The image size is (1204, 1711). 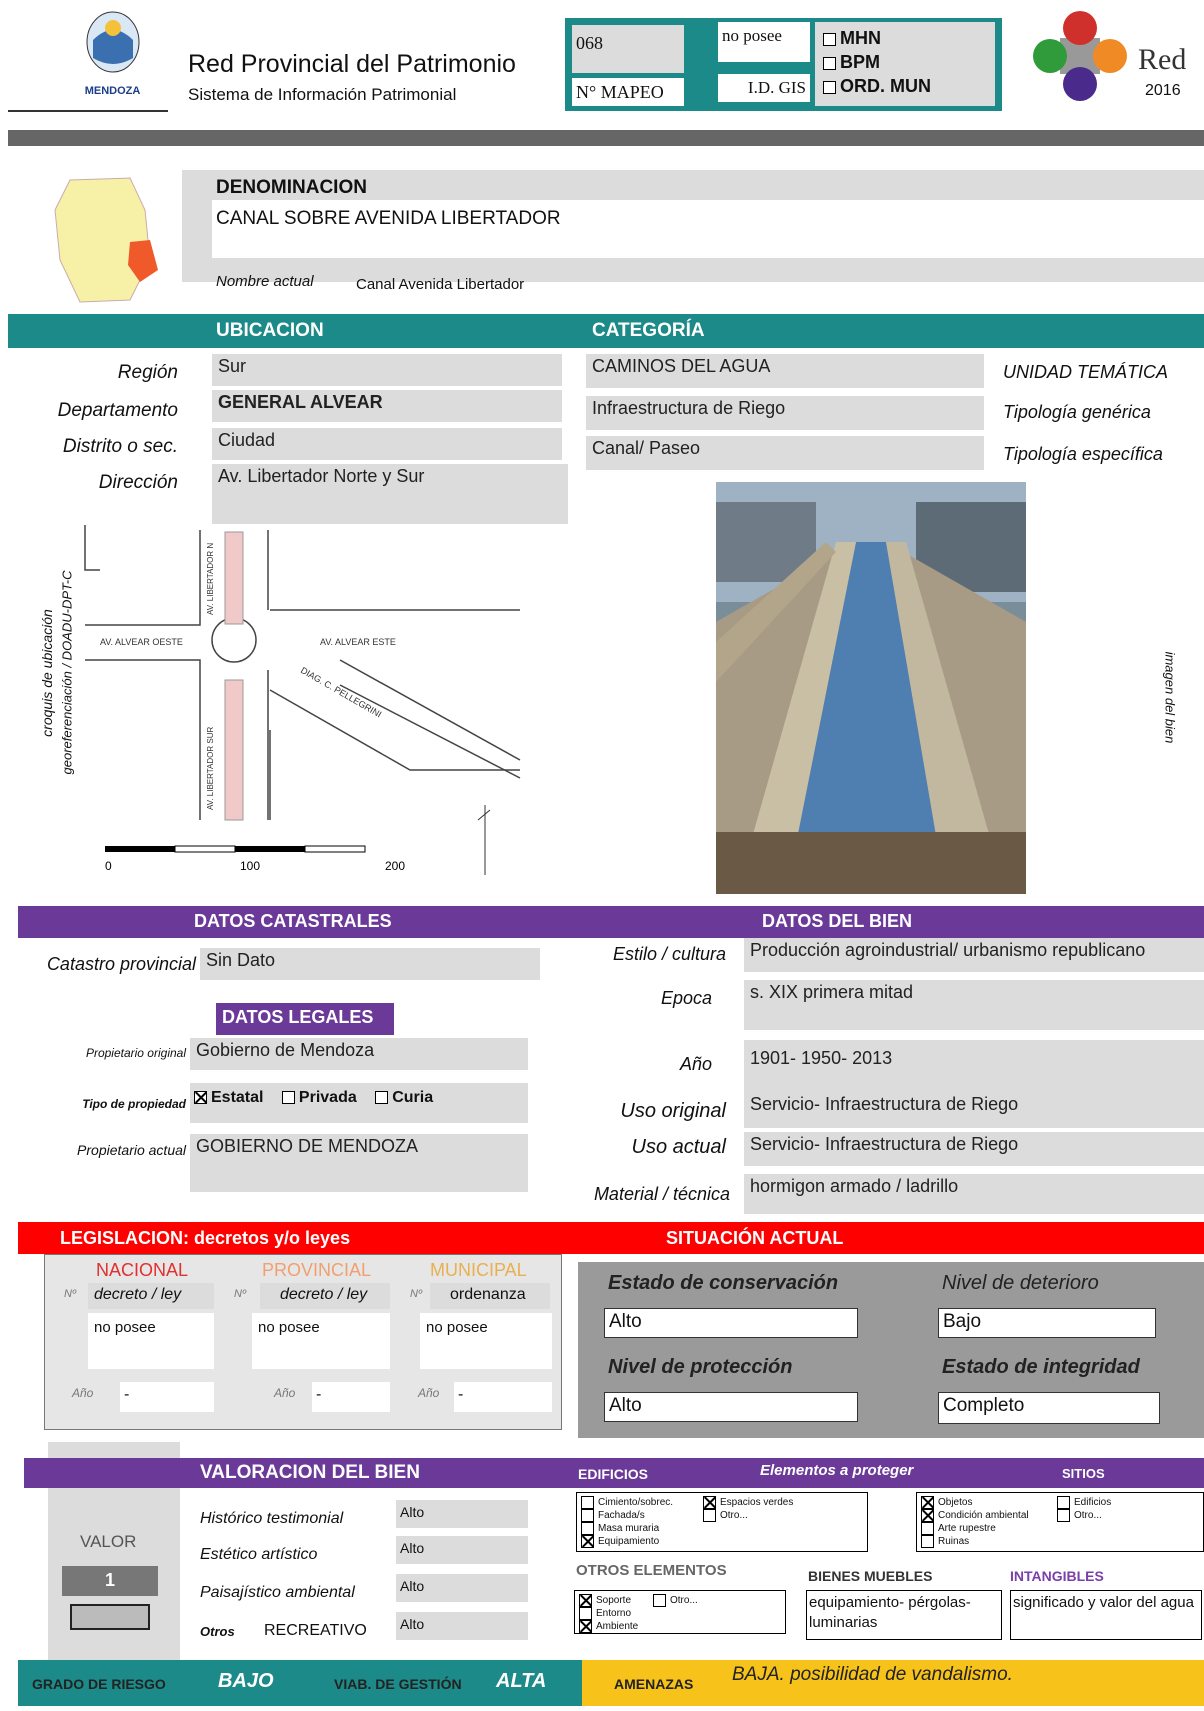 What do you see at coordinates (110, 1581) in the screenshot?
I see `valor-value: 1` at bounding box center [110, 1581].